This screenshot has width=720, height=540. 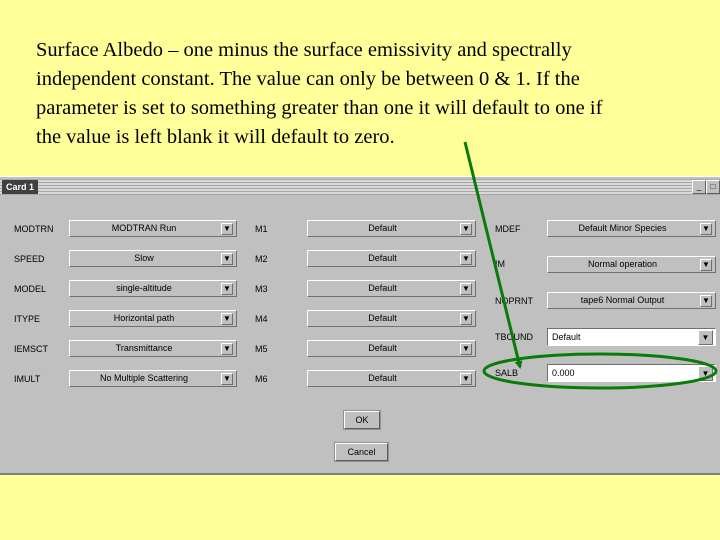 What do you see at coordinates (382, 348) in the screenshot?
I see `m5-value: Default` at bounding box center [382, 348].